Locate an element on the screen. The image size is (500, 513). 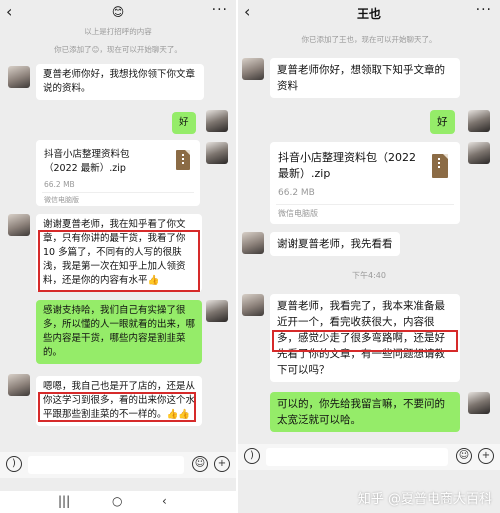
chat-title-emoji: 😊 is located at coordinates (118, 12).